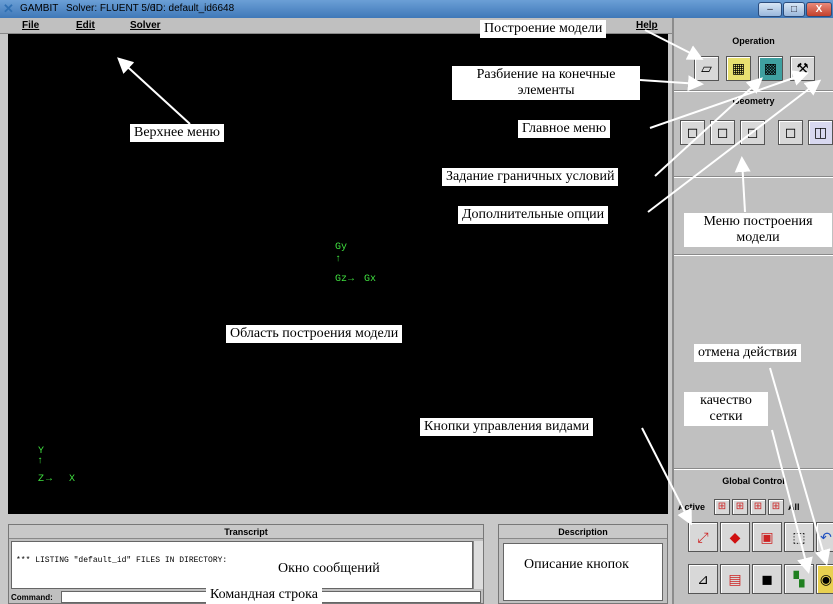  What do you see at coordinates (706, 68) in the screenshot?
I see `geometry-op-icon: ▱` at bounding box center [706, 68].